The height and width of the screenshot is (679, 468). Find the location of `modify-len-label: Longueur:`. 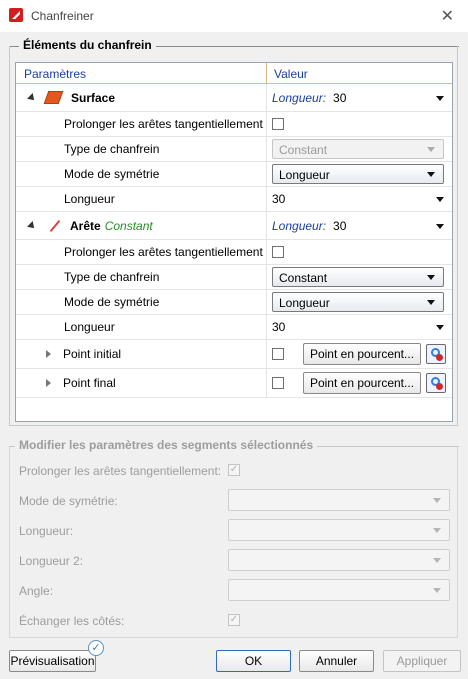

modify-len-label: Longueur: is located at coordinates (46, 531).